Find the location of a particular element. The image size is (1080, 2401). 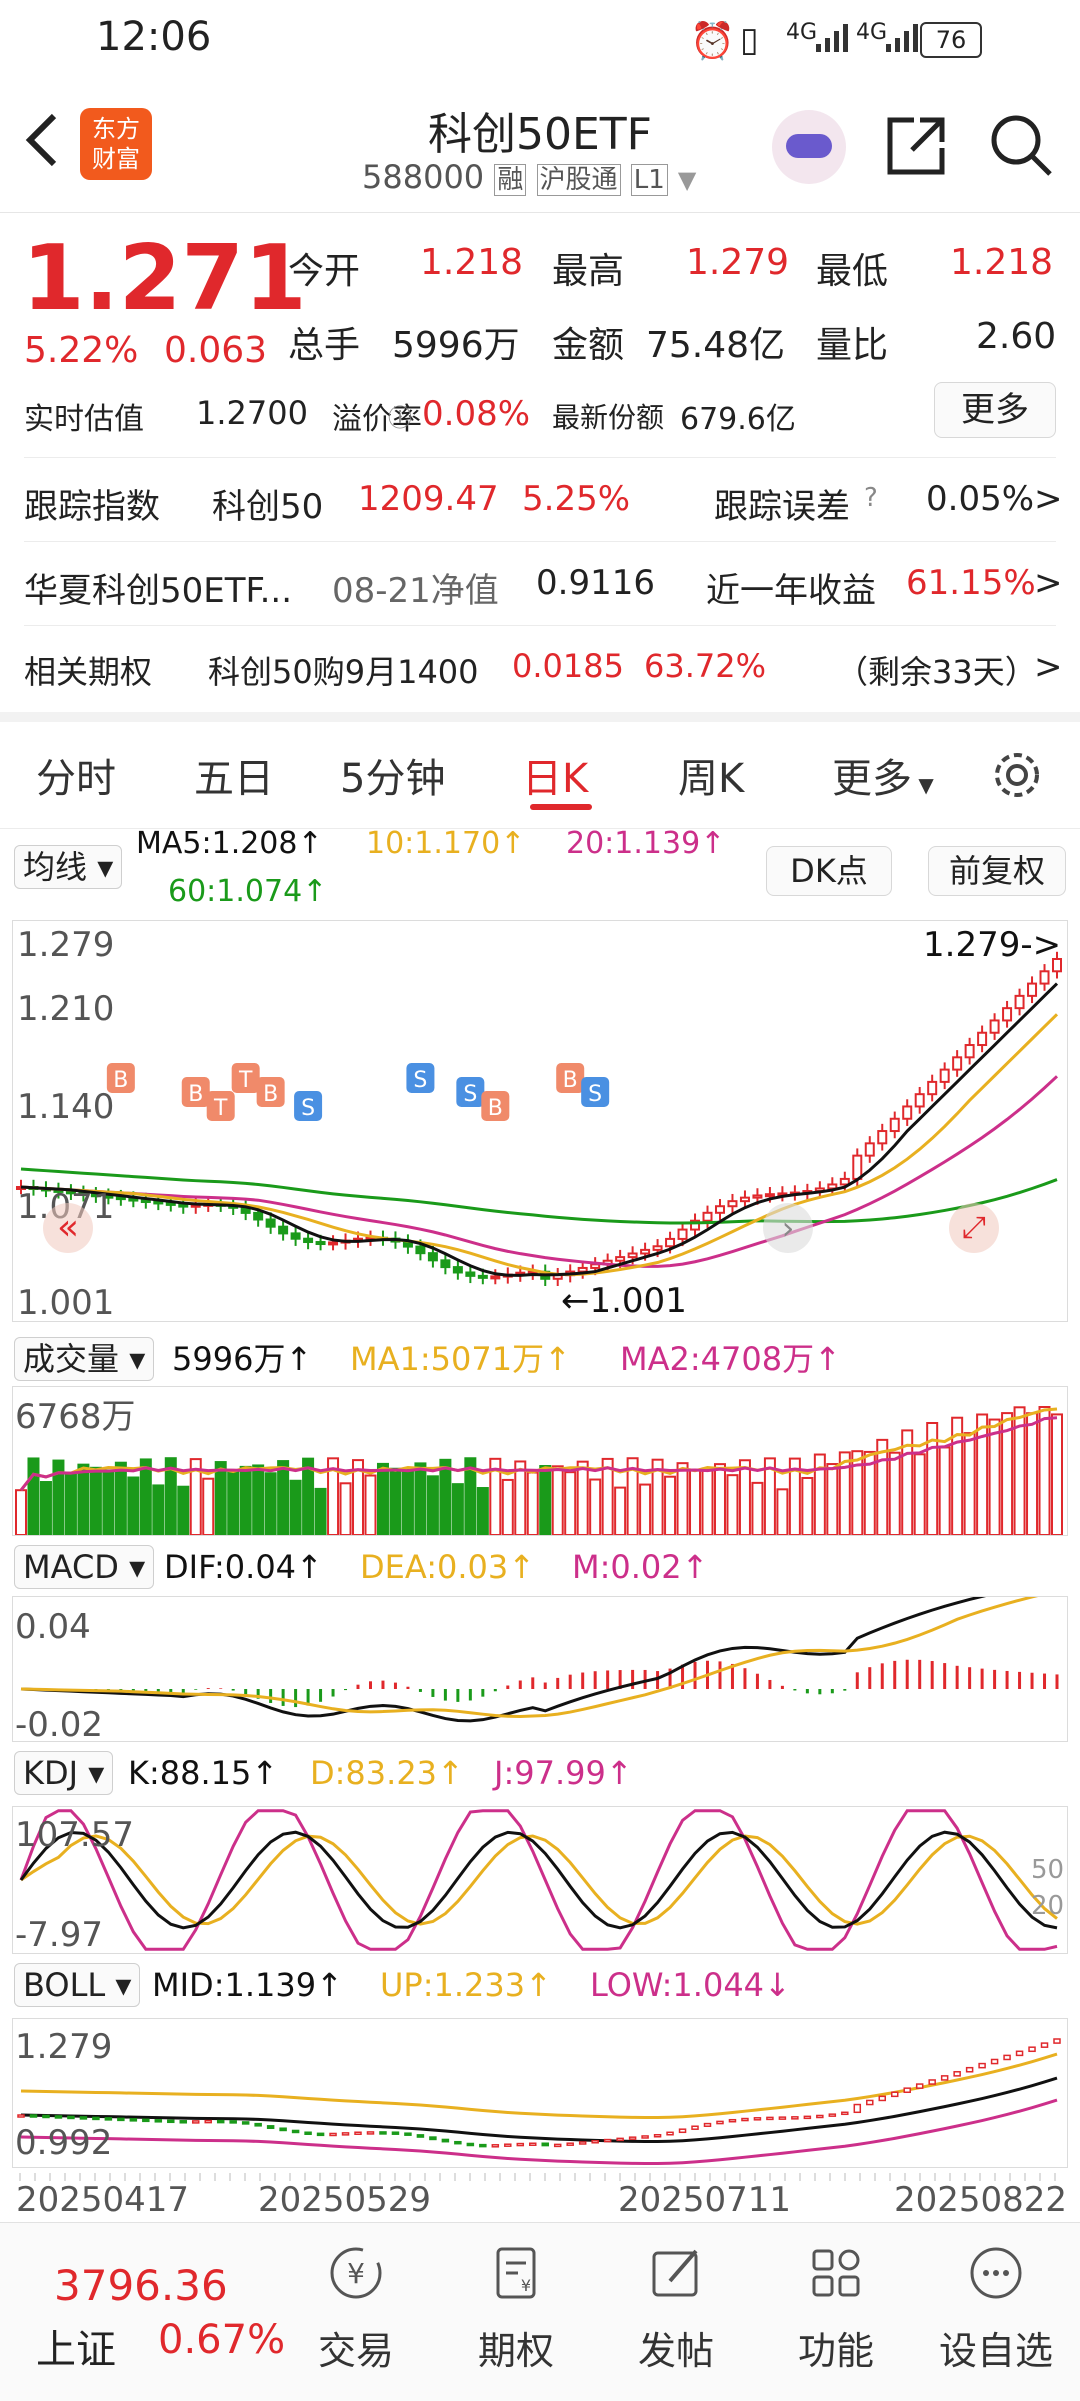

signal-4g-label-1: 4G is located at coordinates (802, 32).